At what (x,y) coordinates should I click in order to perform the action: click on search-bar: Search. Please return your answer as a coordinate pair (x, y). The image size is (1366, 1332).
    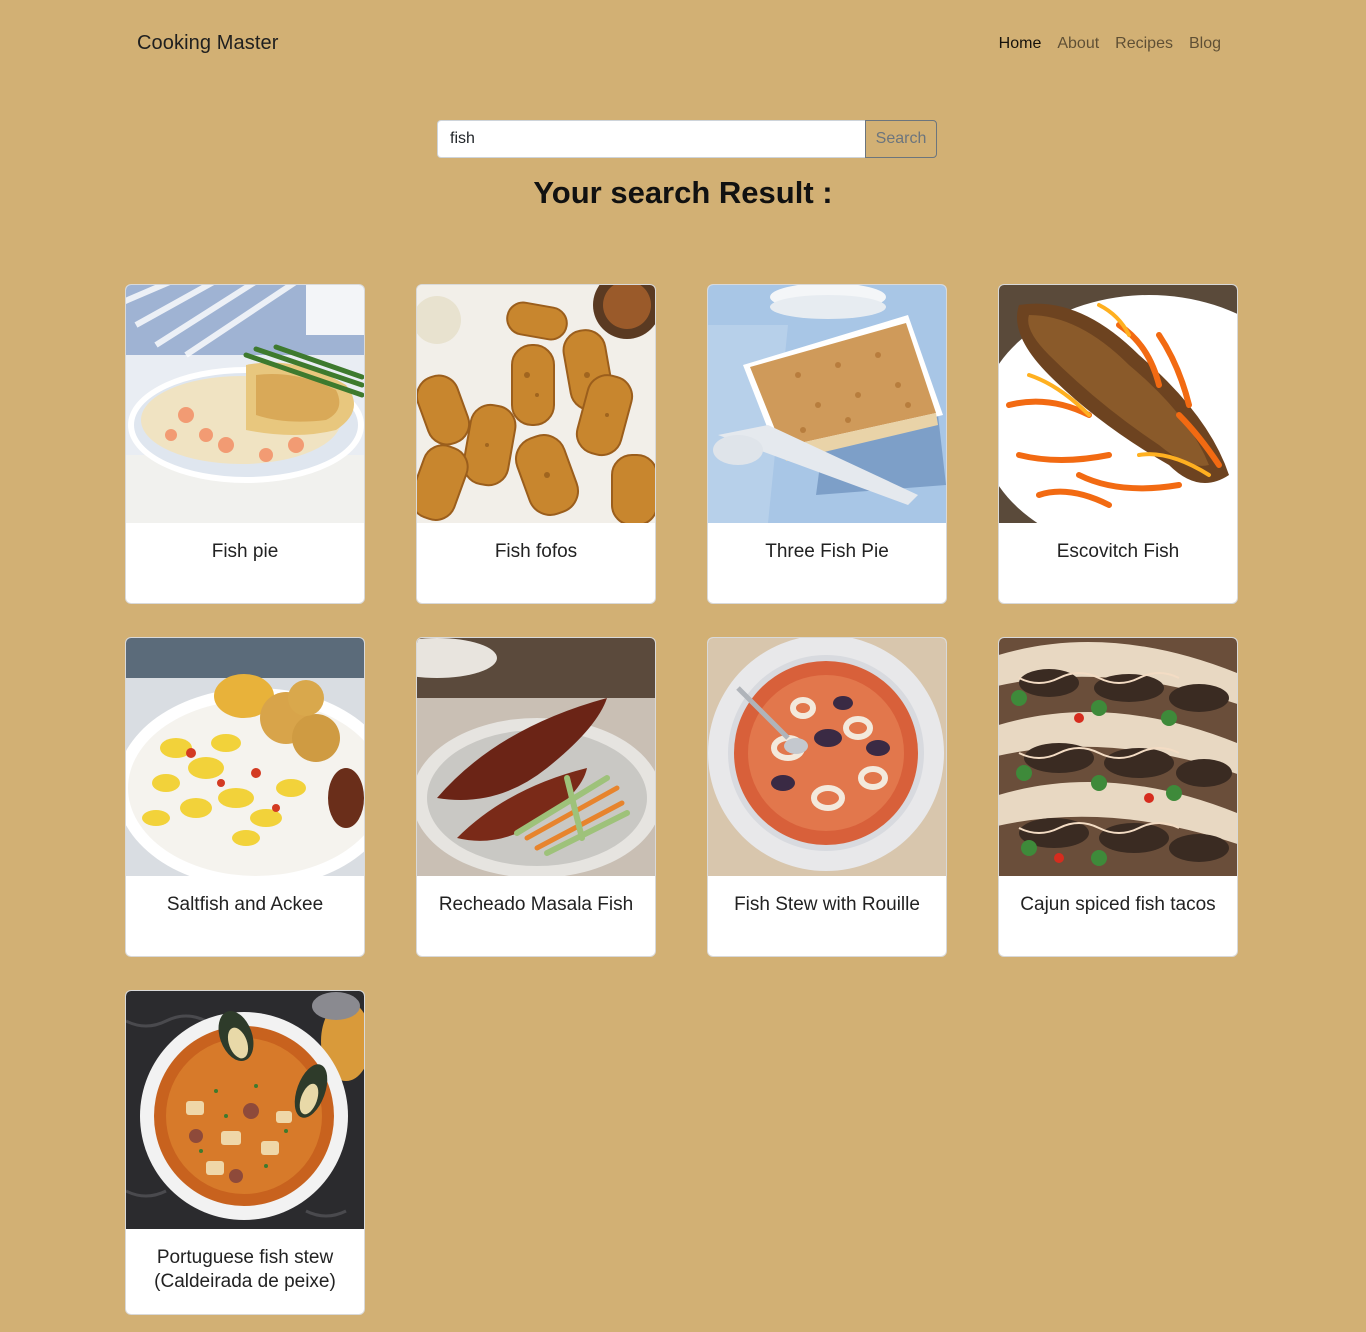
    Looking at the image, I should click on (687, 139).